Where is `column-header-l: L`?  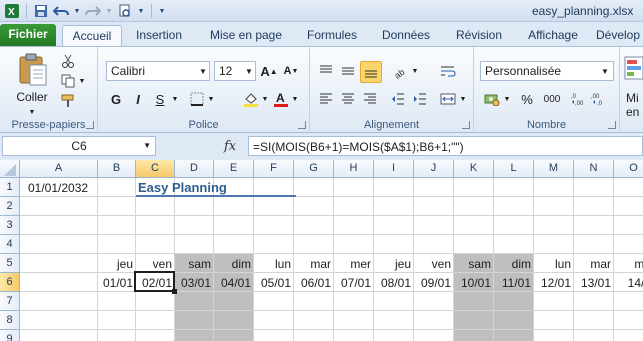 column-header-l: L is located at coordinates (514, 169).